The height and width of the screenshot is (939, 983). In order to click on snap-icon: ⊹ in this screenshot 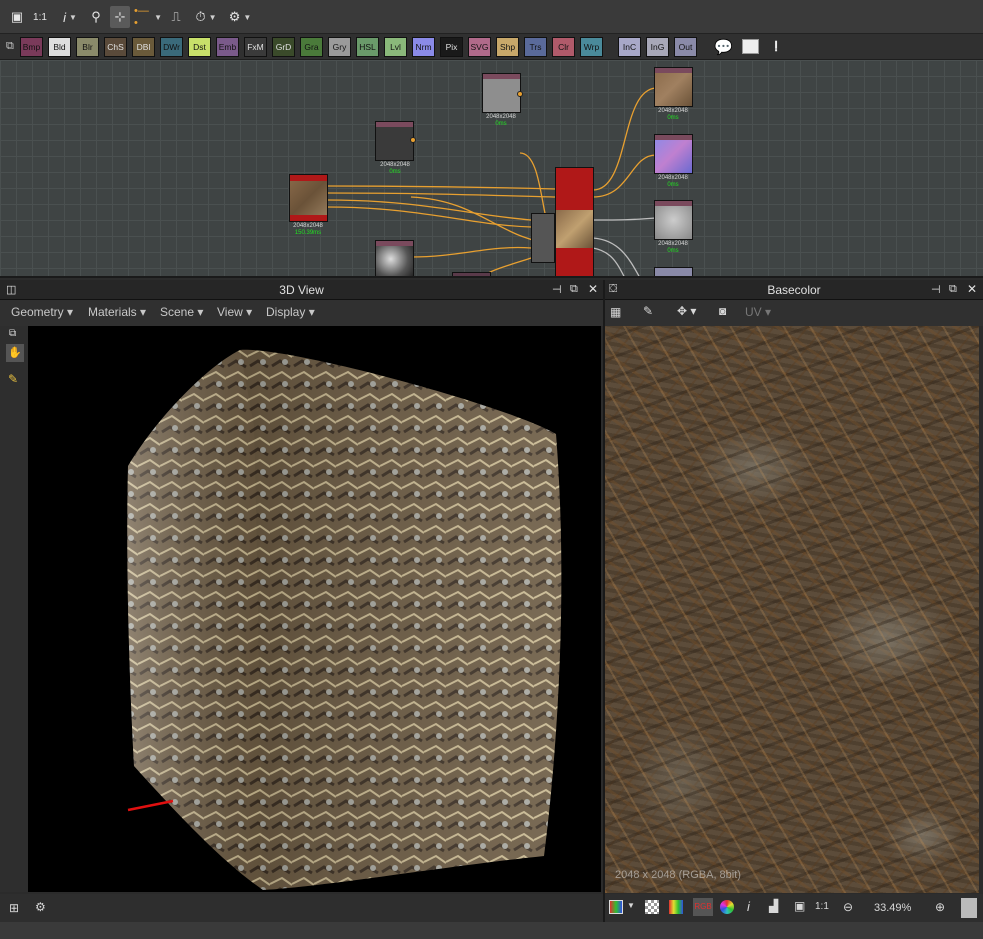, I will do `click(120, 17)`.